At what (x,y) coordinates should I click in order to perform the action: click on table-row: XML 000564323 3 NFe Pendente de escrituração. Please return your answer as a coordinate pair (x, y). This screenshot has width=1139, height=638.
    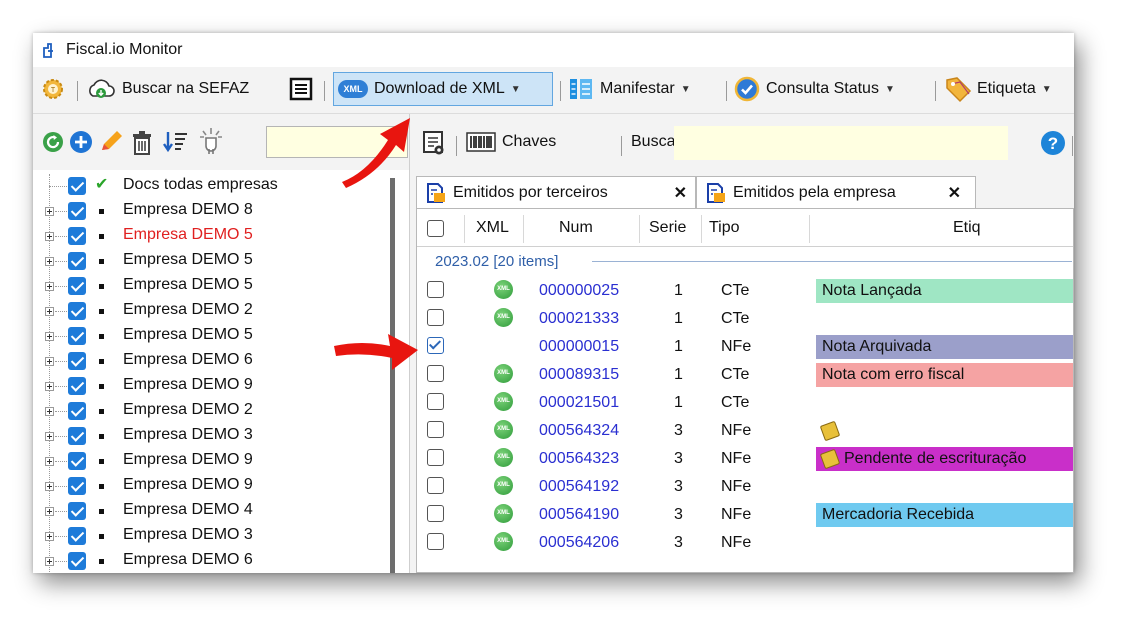
    Looking at the image, I should click on (745, 459).